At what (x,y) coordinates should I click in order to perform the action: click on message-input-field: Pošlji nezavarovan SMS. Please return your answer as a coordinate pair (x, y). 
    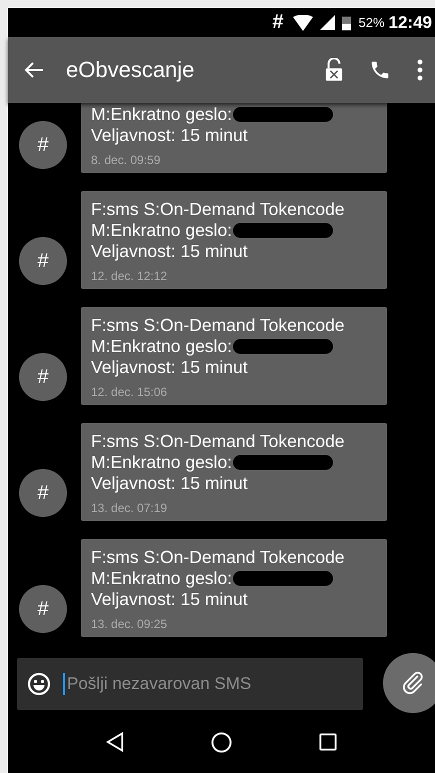
    Looking at the image, I should click on (190, 684).